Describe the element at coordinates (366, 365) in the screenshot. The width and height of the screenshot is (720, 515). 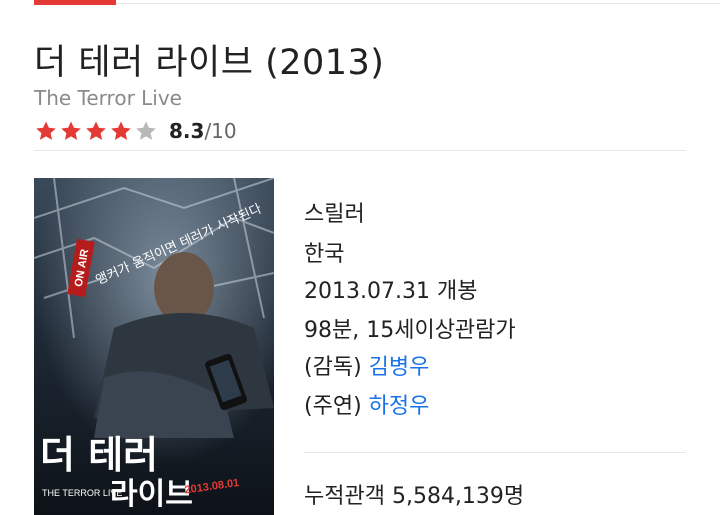
I see `director-row: (감독) 김병우` at that location.